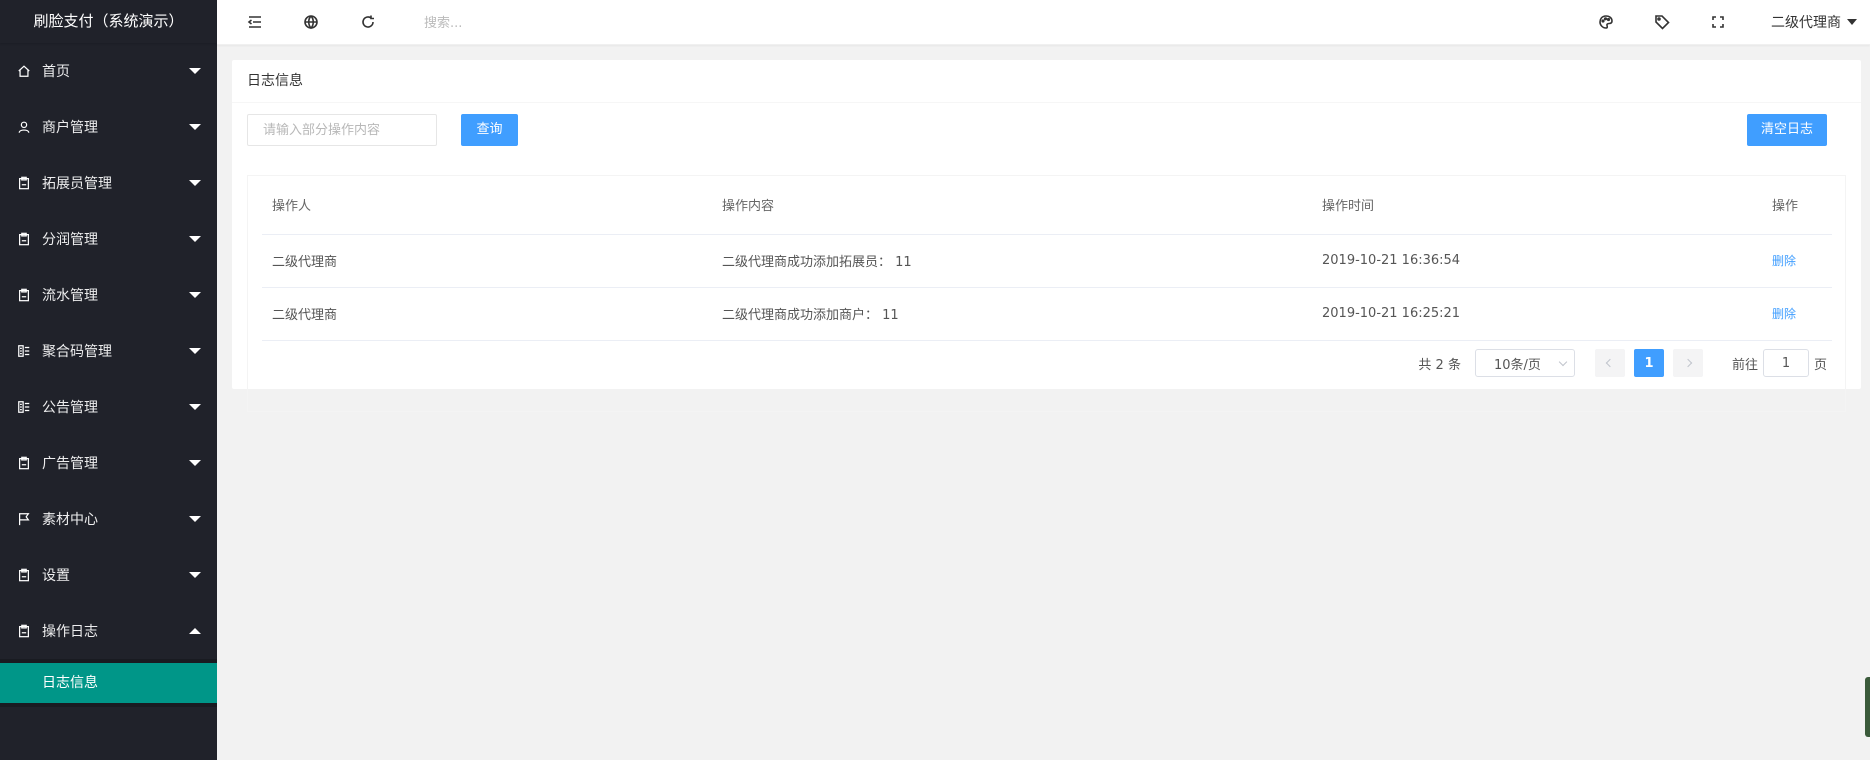  Describe the element at coordinates (1744, 365) in the screenshot. I see `goto-label: 前往` at that location.